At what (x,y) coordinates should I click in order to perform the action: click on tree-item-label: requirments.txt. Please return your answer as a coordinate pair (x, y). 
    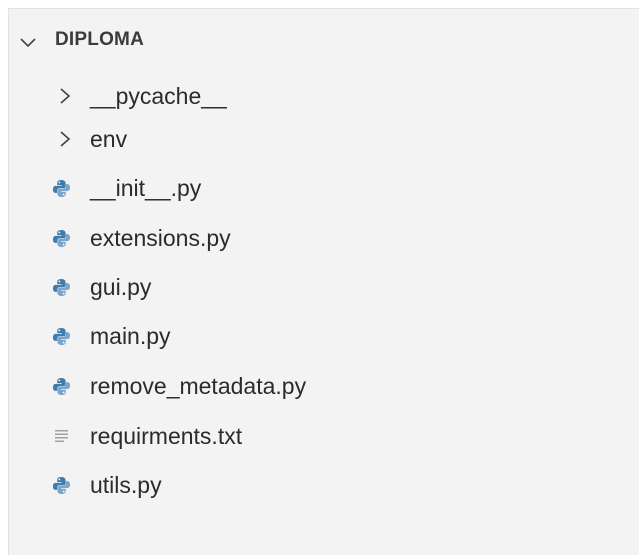
    Looking at the image, I should click on (166, 436).